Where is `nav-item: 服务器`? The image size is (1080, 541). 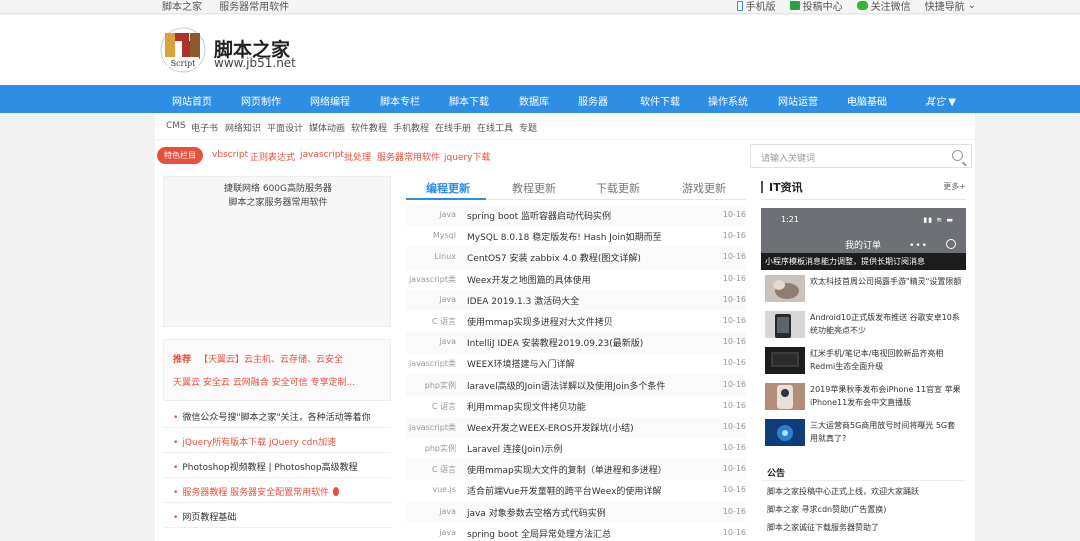
nav-item: 服务器 is located at coordinates (593, 100).